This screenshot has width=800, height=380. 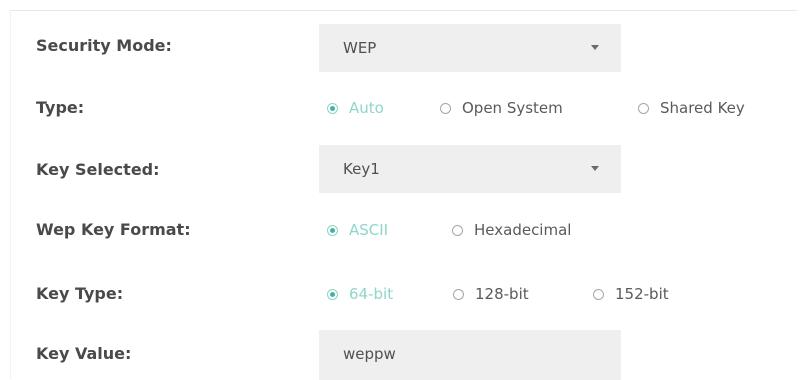 What do you see at coordinates (80, 293) in the screenshot?
I see `key-type-label: Key Type:` at bounding box center [80, 293].